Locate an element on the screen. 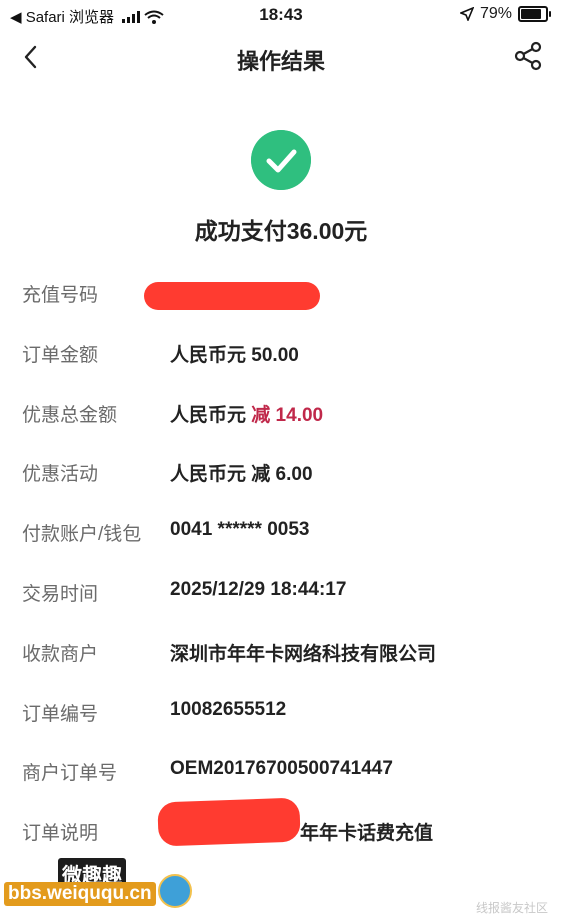 This screenshot has height=920, width=562. detail-row-promotion: 优惠活动 人民币元 减 6.00 is located at coordinates (281, 473).